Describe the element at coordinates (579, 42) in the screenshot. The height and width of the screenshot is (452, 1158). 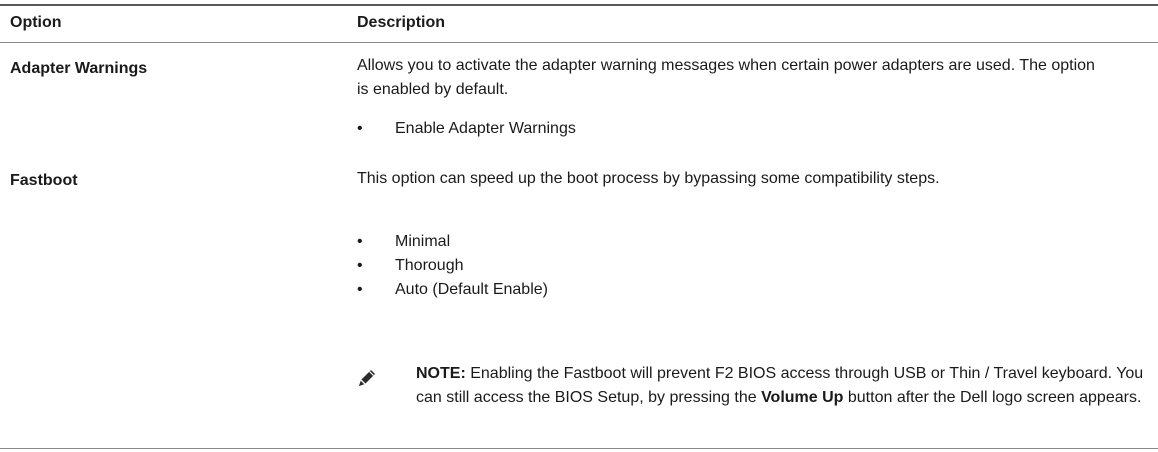
I see `header-divider` at that location.